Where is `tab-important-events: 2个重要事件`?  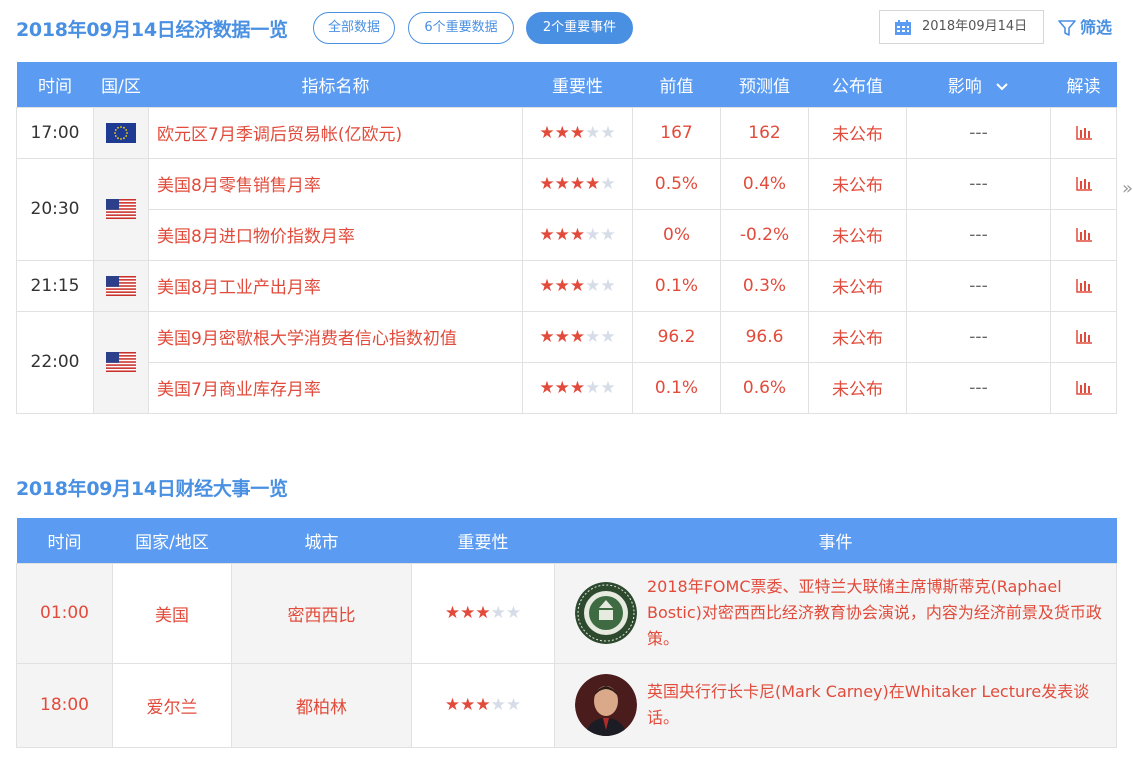
tab-important-events: 2个重要事件 is located at coordinates (579, 28).